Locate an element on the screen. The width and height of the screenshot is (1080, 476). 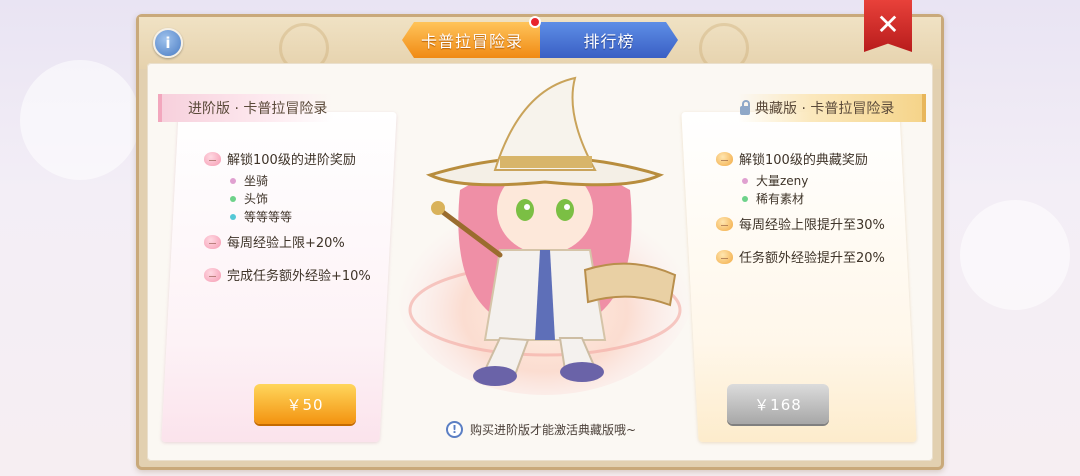
benefit-text: 解锁100级的典藏奖励 is located at coordinates (803, 160).